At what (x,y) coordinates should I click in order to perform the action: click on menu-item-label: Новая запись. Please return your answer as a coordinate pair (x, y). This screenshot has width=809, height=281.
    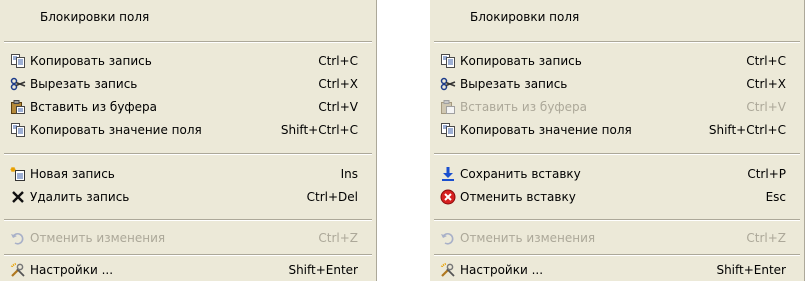
    Looking at the image, I should click on (72, 174).